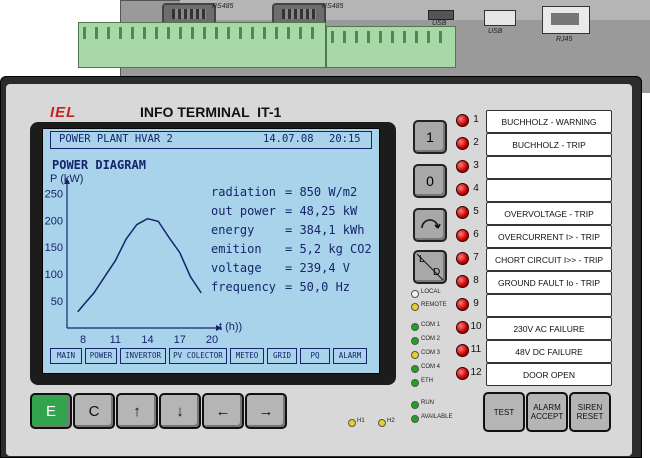  Describe the element at coordinates (244, 192) in the screenshot. I see `reading-label: radiation` at that location.